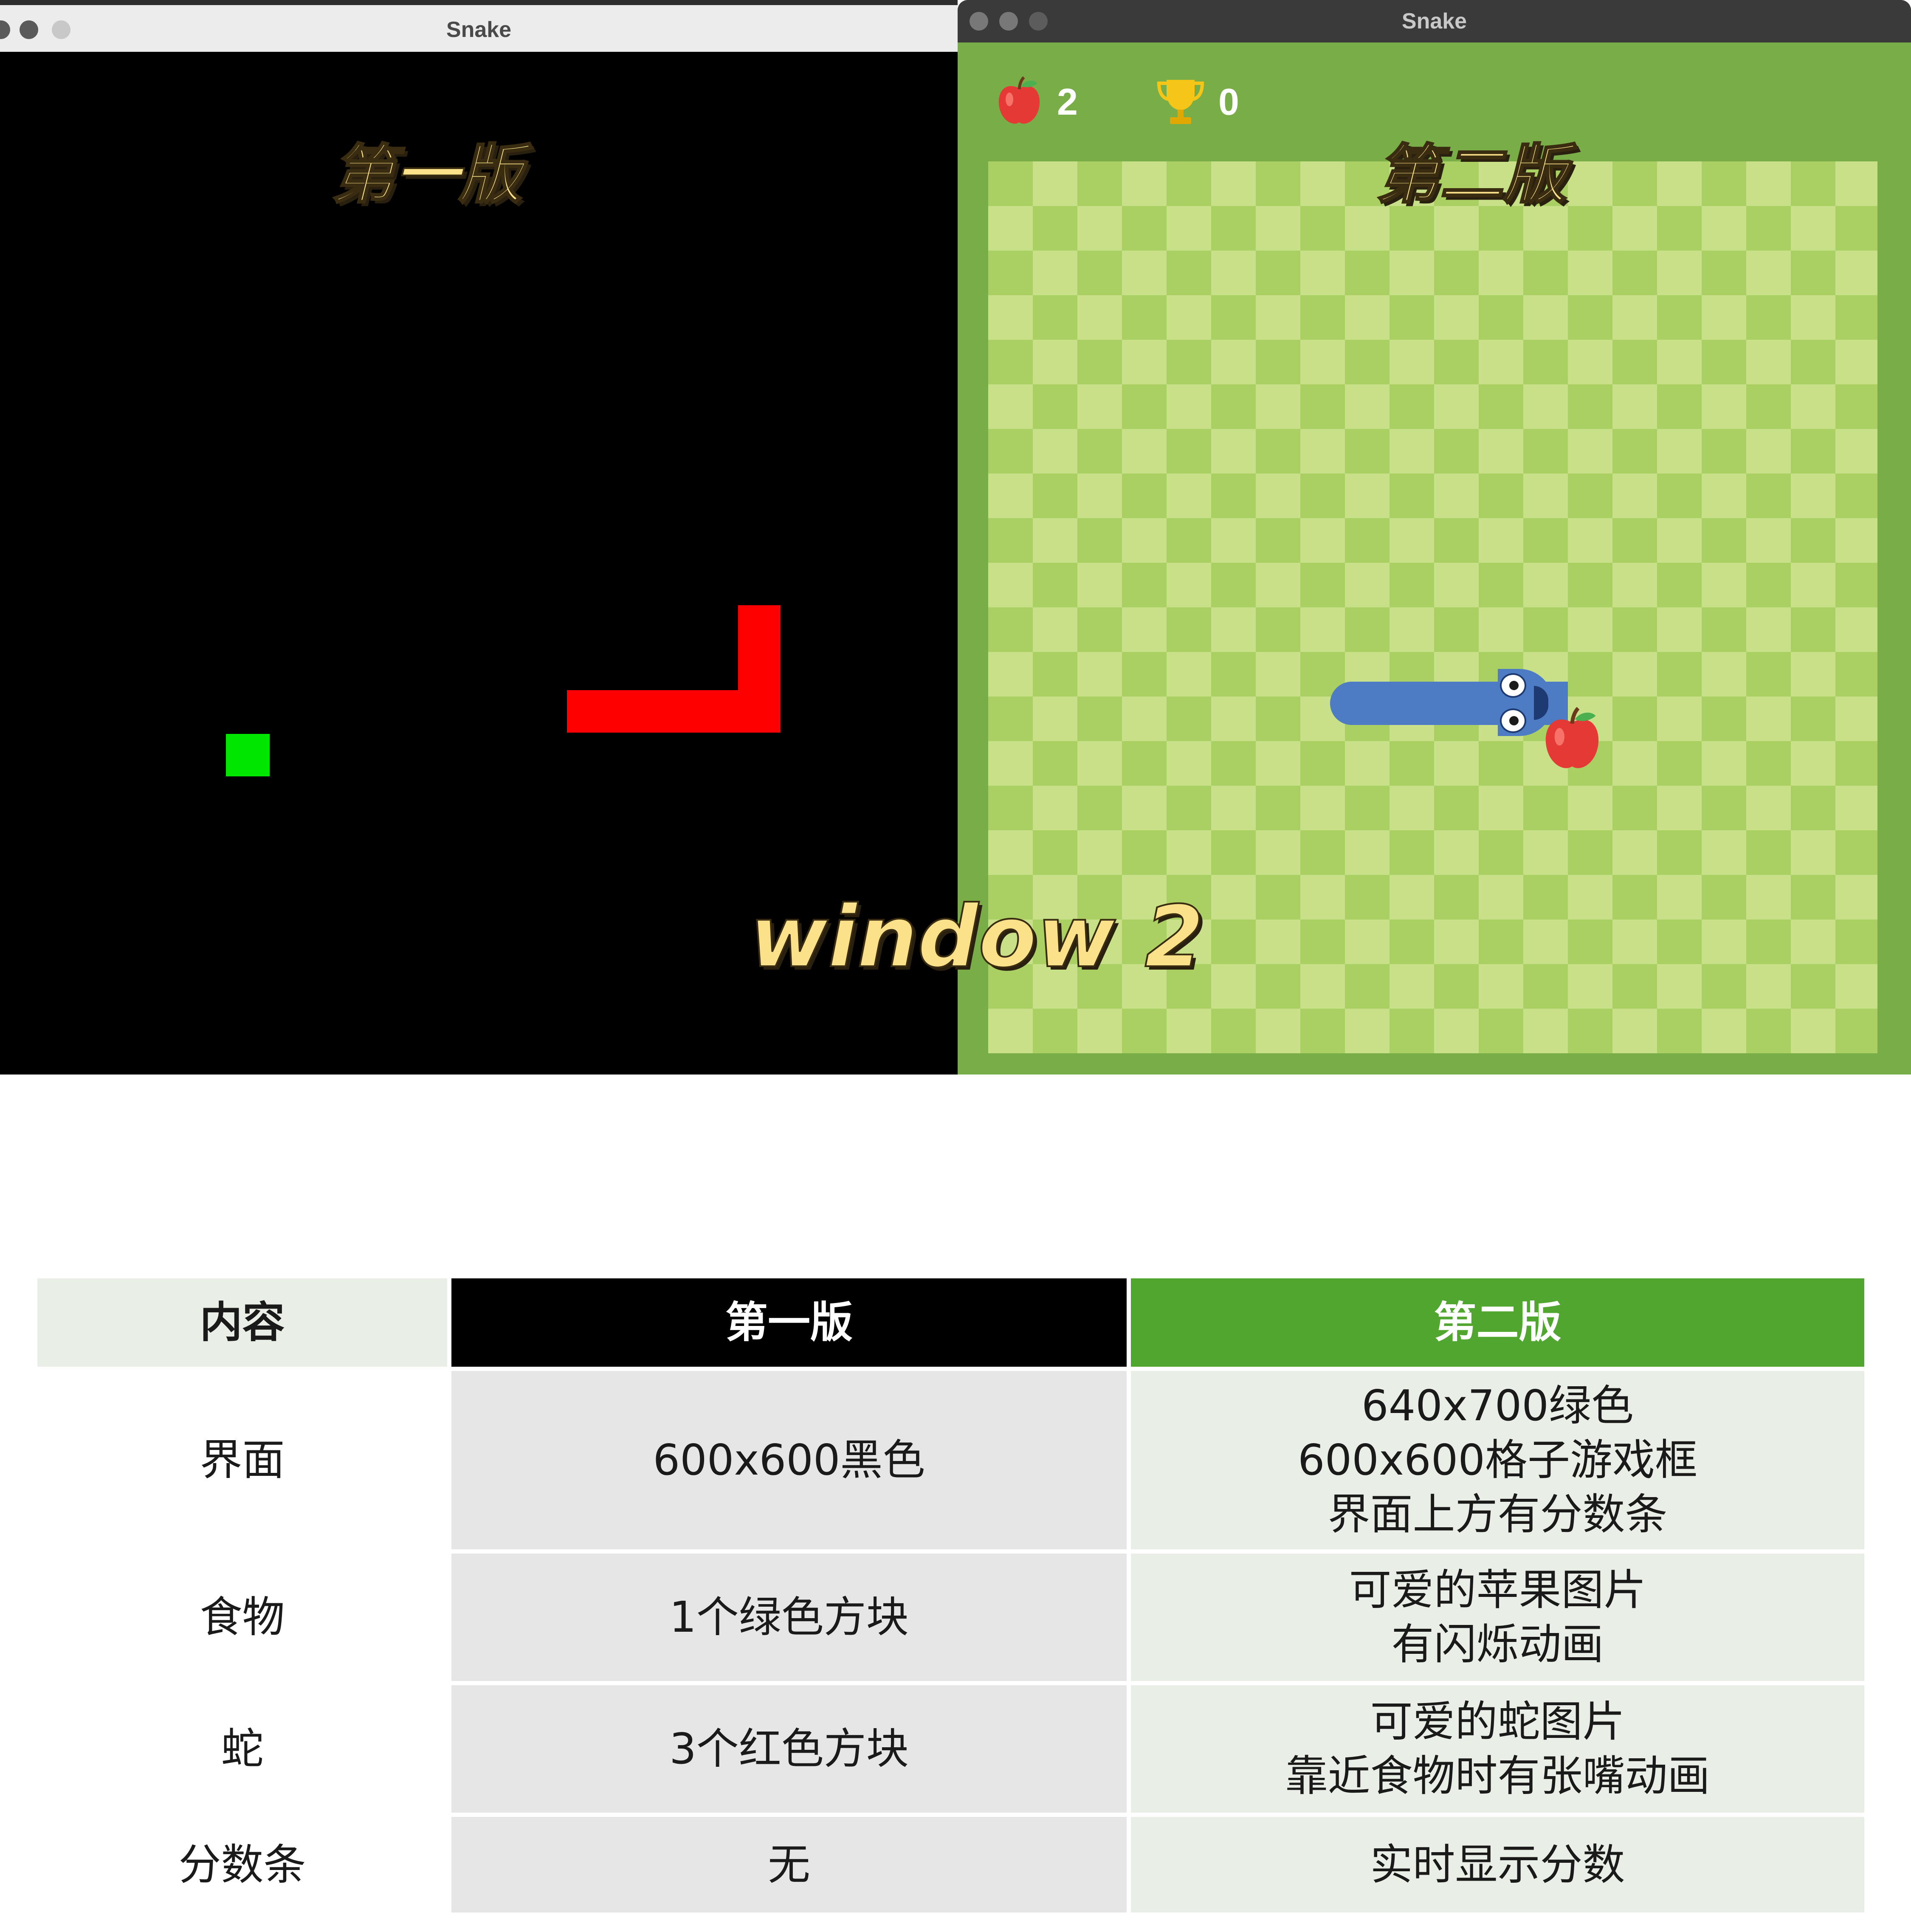  I want to click on cell-v2: 可爱的蛇图片 靠近食物时有张嘴动画, so click(1495, 1748).